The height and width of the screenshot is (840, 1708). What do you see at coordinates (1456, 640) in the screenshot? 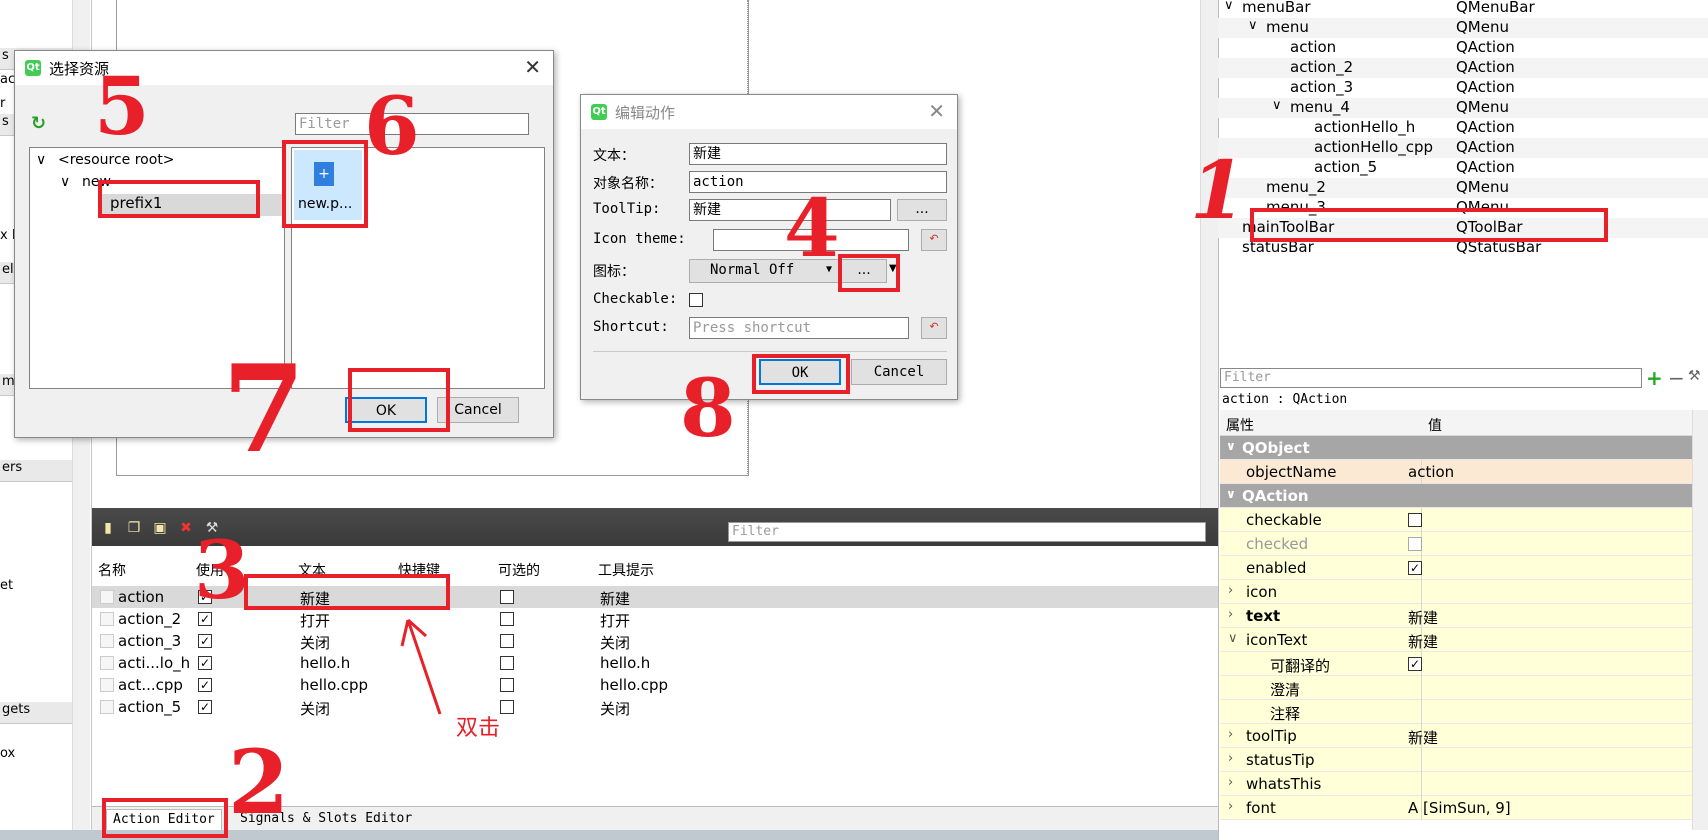
I see `property-row: ∨ iconText 新建` at bounding box center [1456, 640].